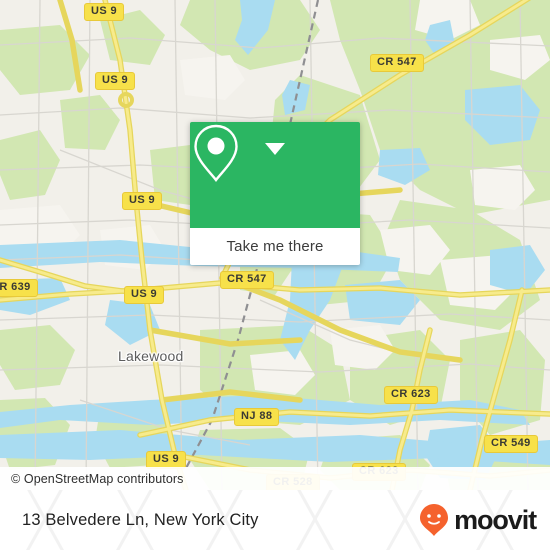 This screenshot has height=550, width=550. What do you see at coordinates (411, 395) in the screenshot?
I see `road-shield-cr-623: CR 623` at bounding box center [411, 395].